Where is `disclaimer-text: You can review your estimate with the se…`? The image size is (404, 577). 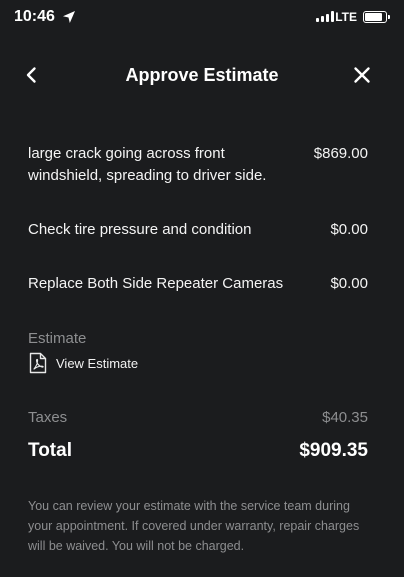
disclaimer-text: You can review your estimate with the se… is located at coordinates (194, 526).